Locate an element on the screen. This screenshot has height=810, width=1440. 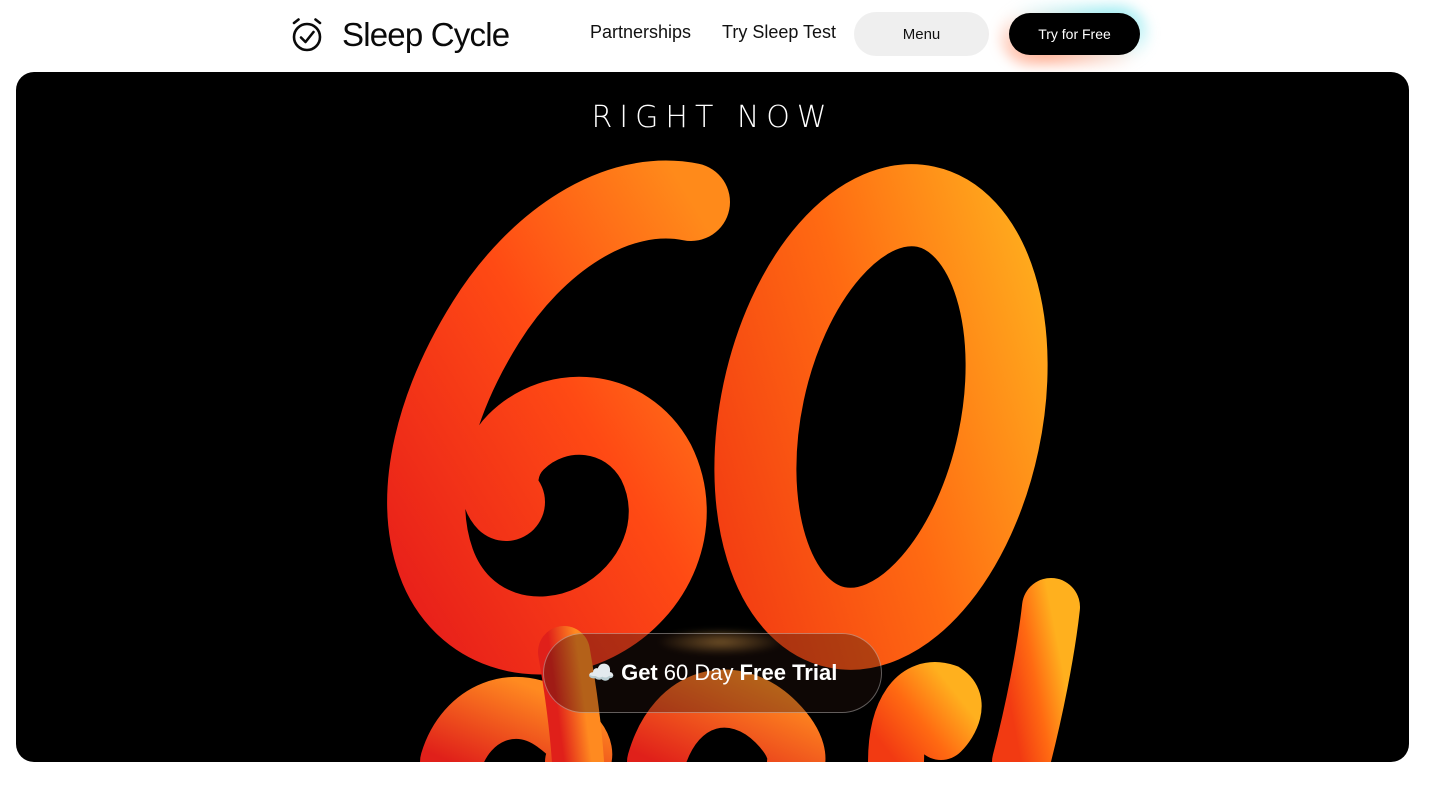
nav-link-partnerships: Partnerships is located at coordinates (640, 32).